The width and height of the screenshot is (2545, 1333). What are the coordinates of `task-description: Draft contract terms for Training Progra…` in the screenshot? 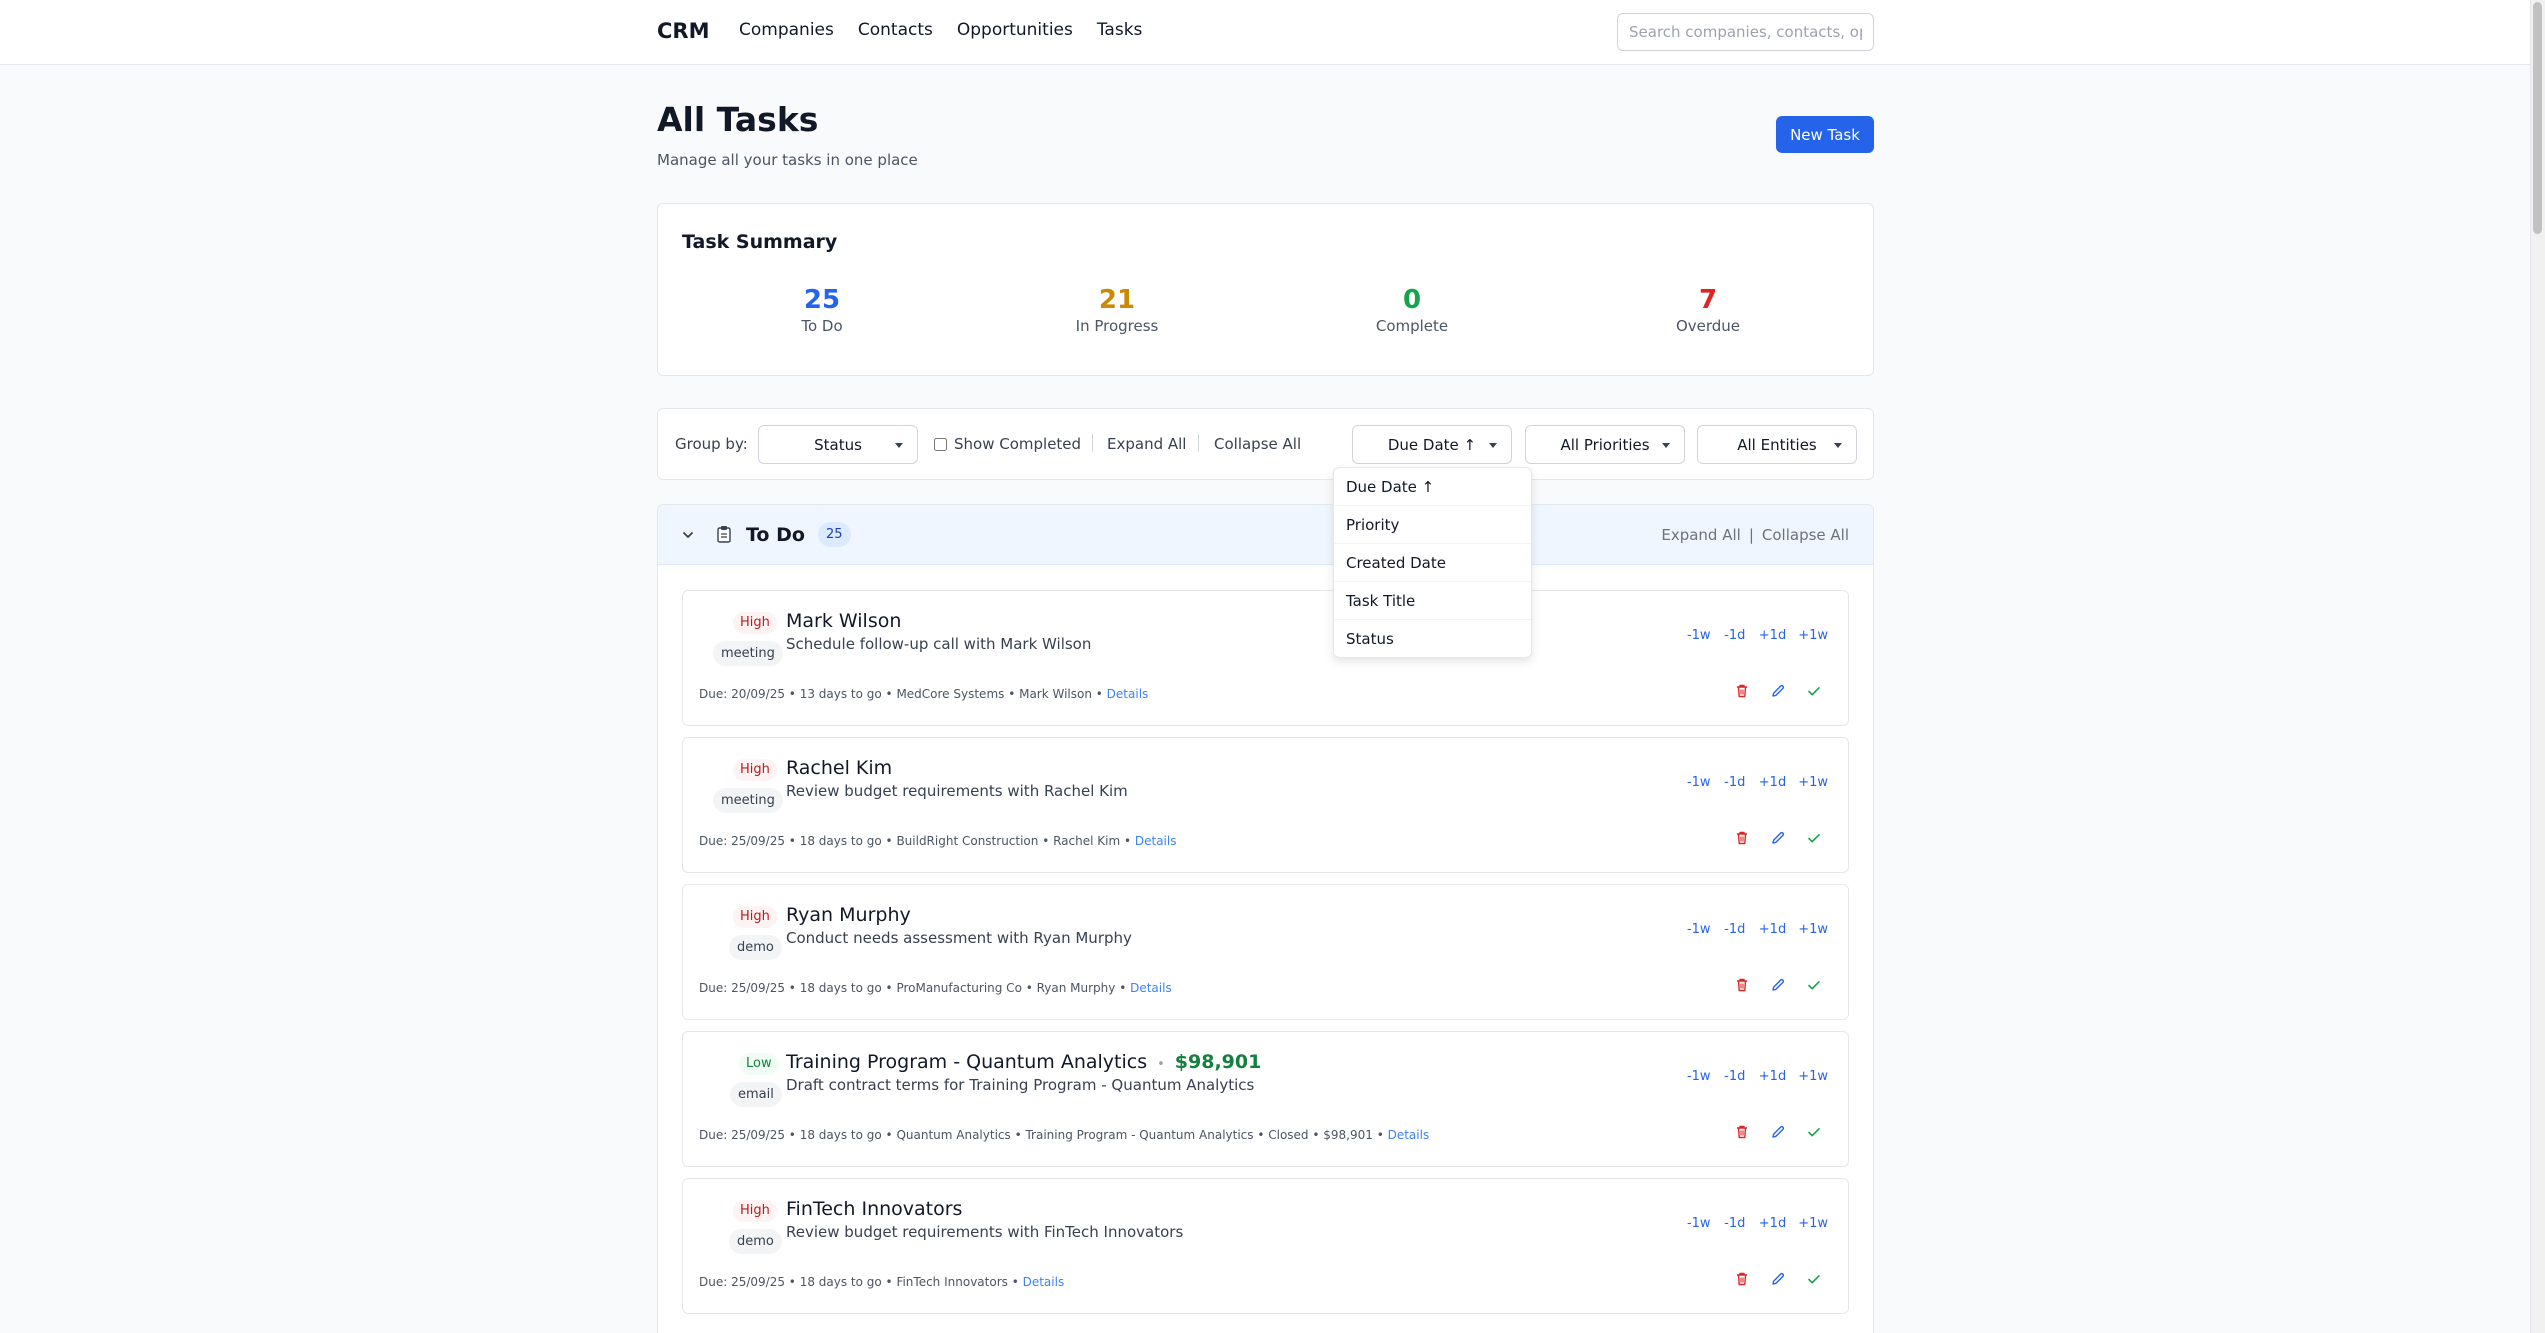 It's located at (1020, 1085).